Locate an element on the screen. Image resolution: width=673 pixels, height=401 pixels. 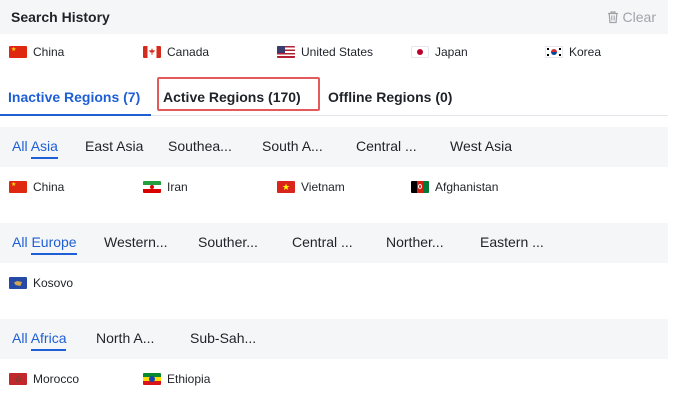
country-label: Afghanistan is located at coordinates (467, 187).